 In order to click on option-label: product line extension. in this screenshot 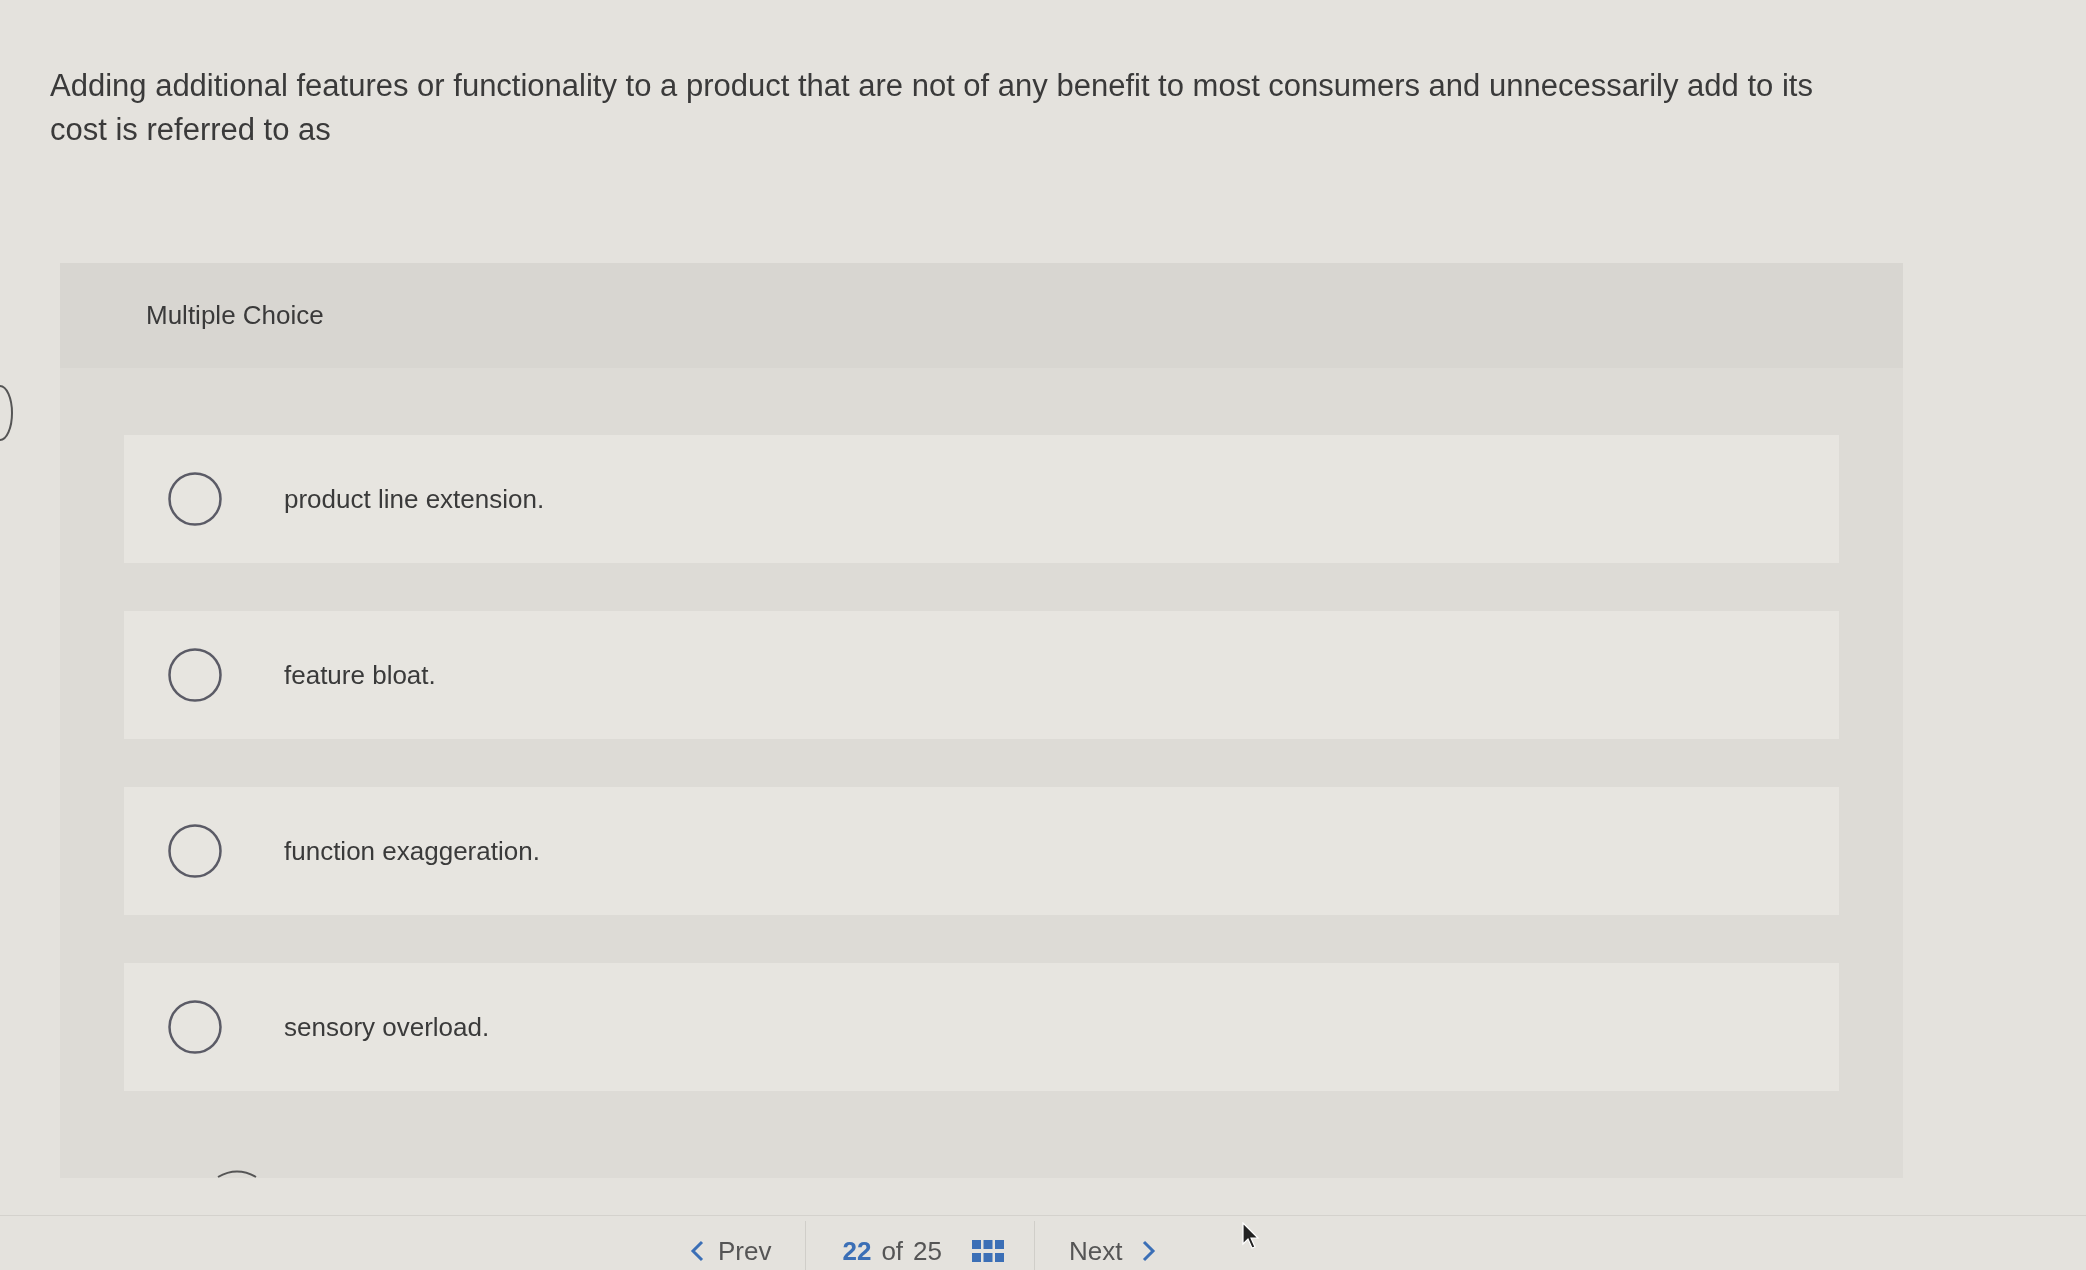, I will do `click(414, 499)`.